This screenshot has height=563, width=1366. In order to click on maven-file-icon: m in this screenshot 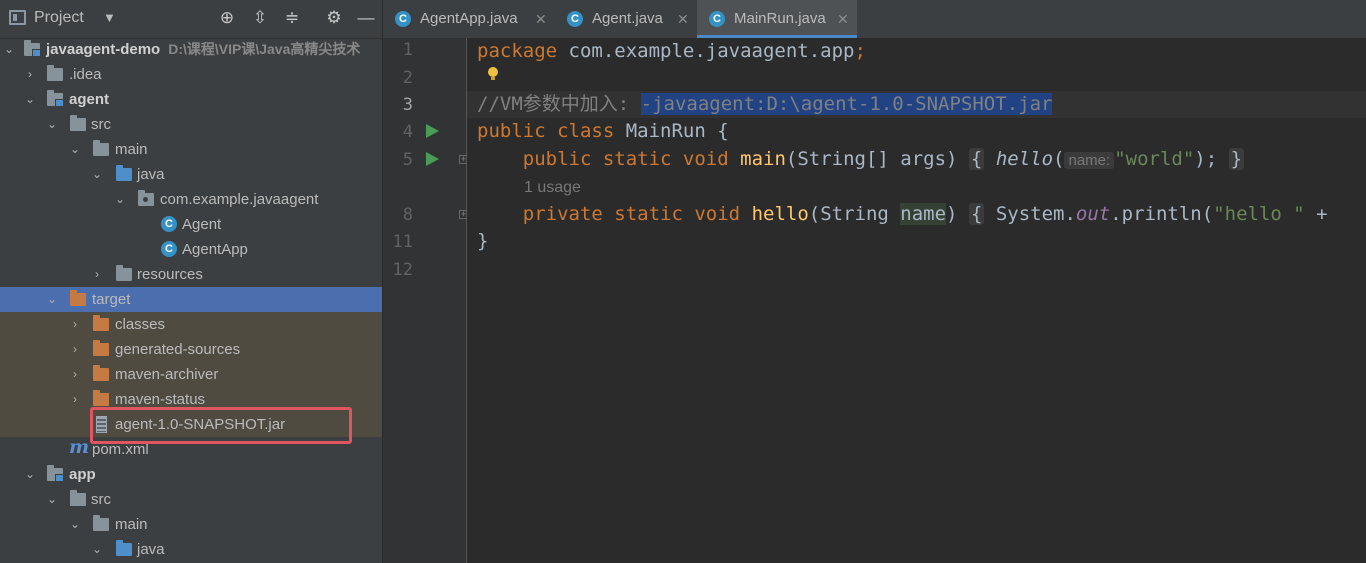, I will do `click(79, 447)`.